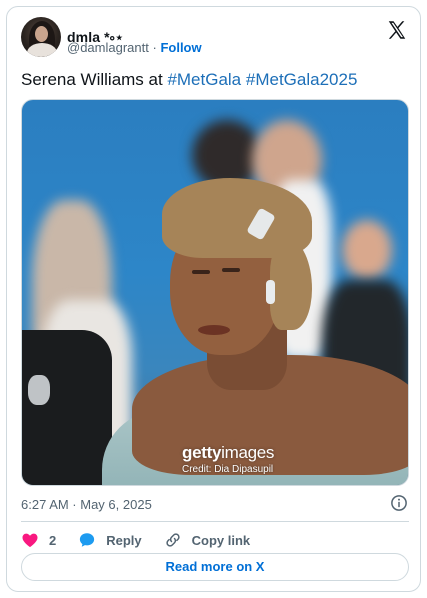  I want to click on follow-button: Follow, so click(180, 47).